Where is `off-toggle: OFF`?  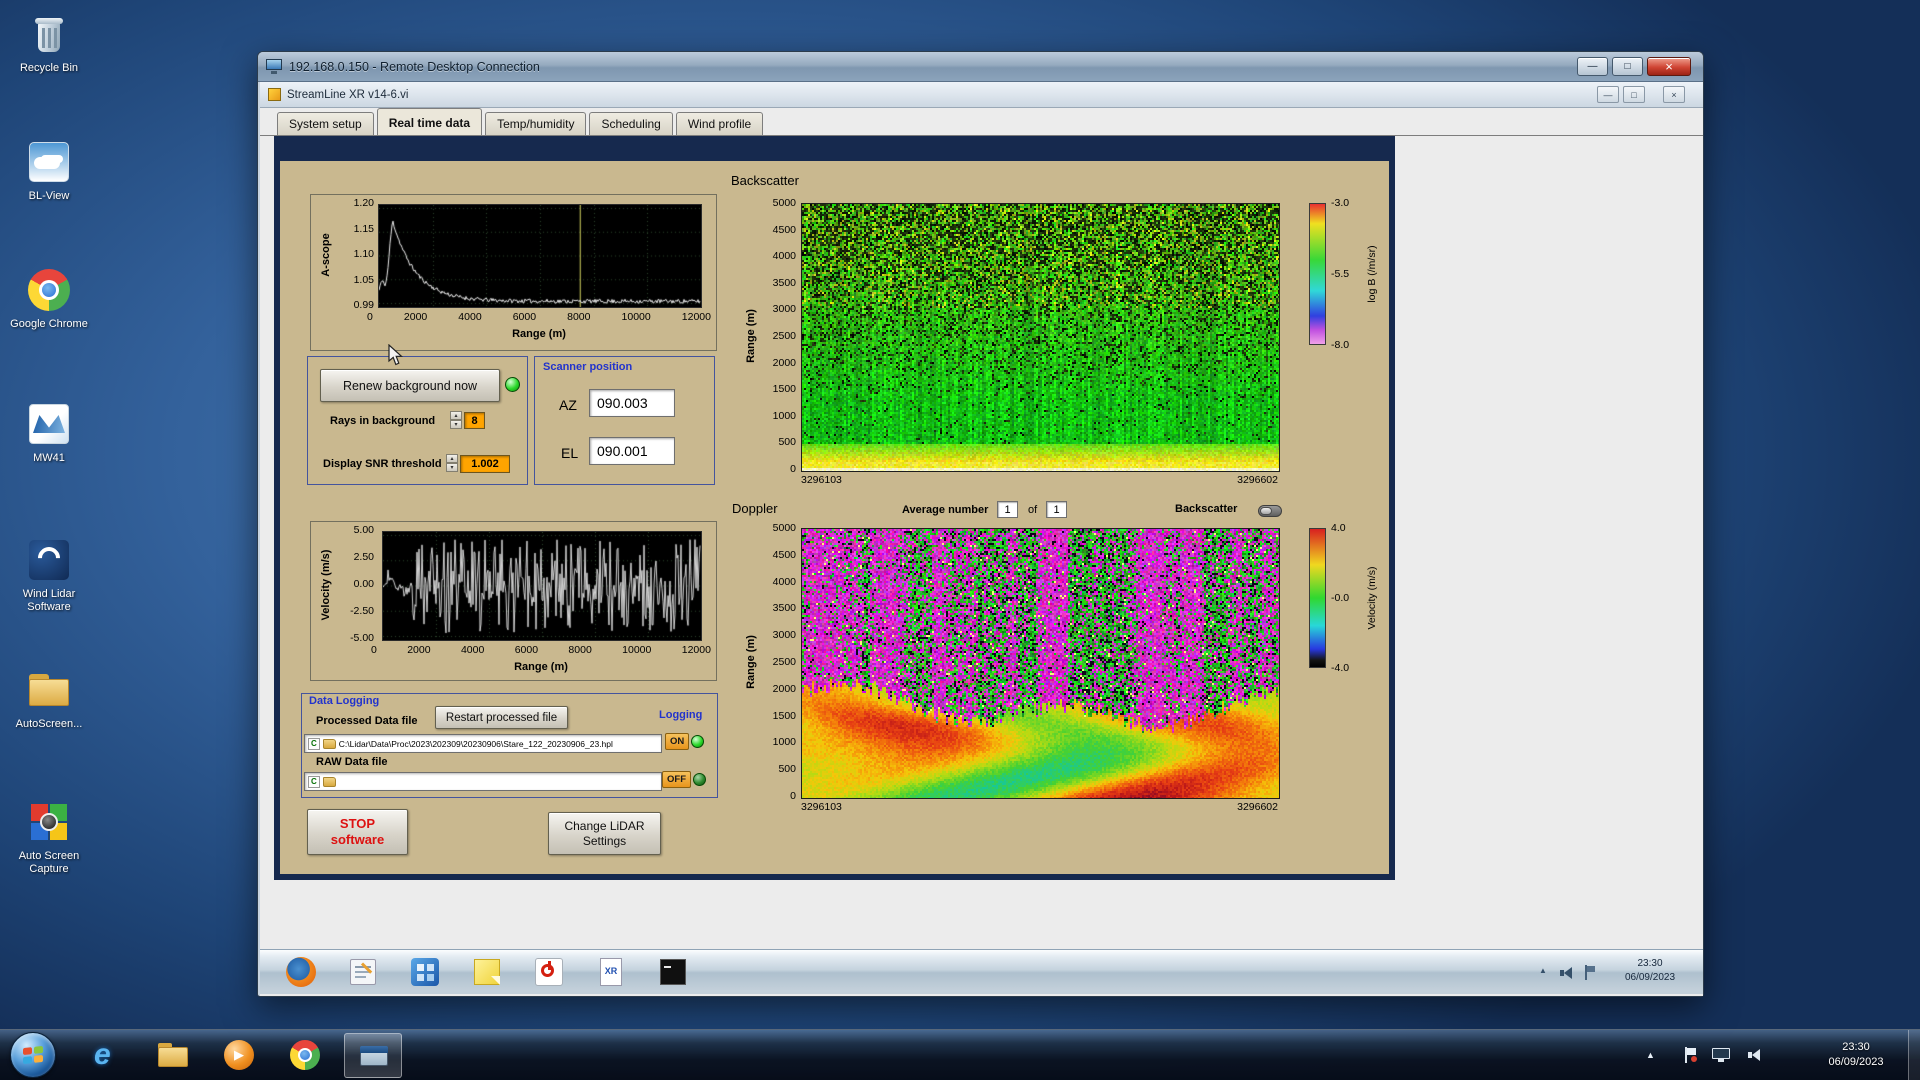 off-toggle: OFF is located at coordinates (676, 779).